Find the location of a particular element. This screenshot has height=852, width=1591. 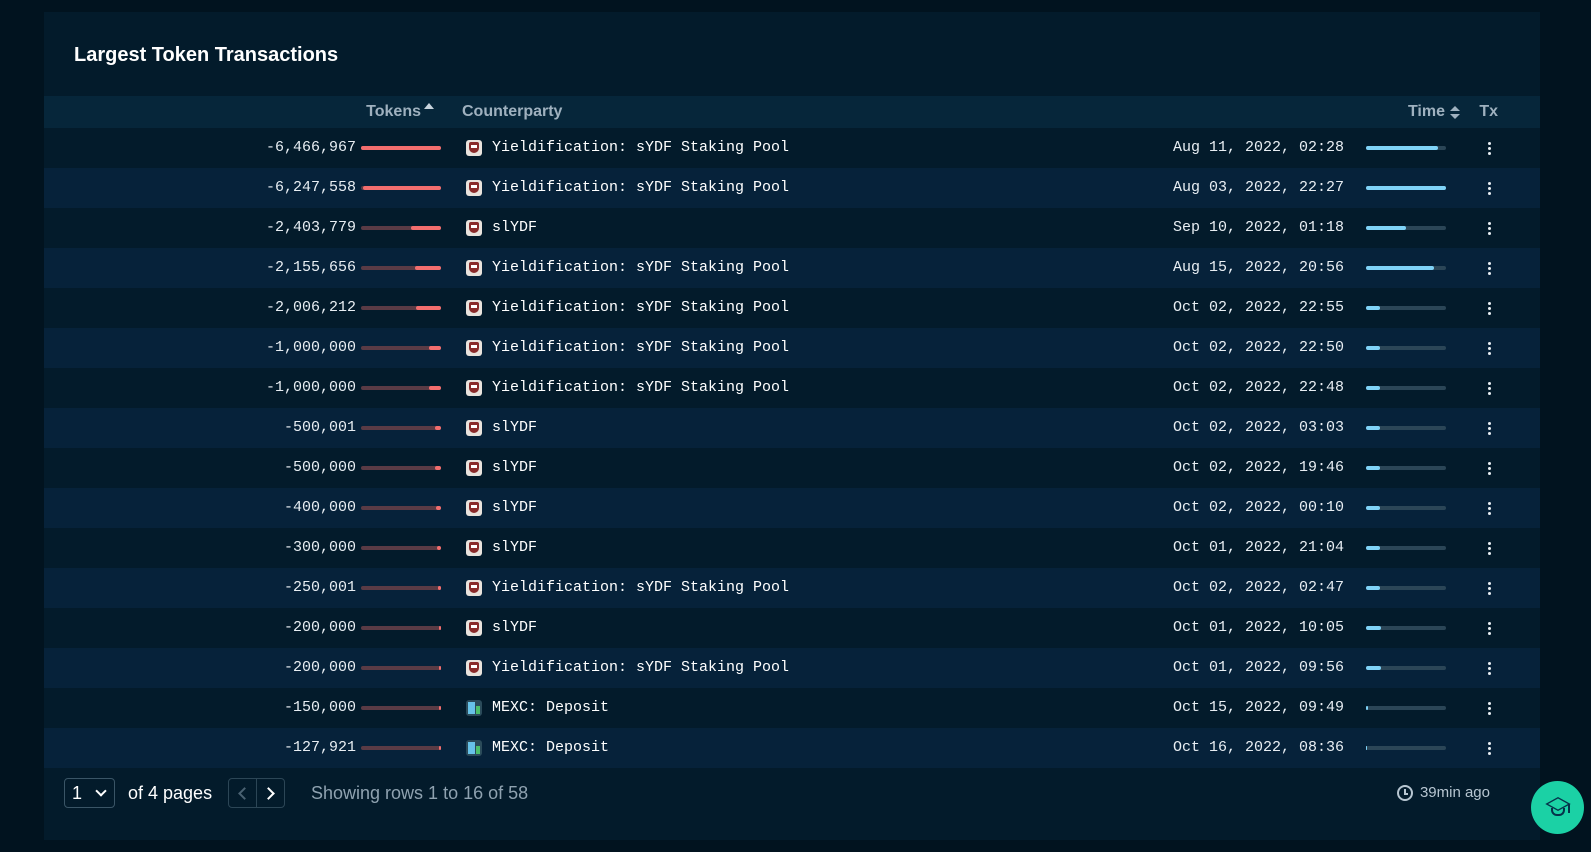

table-row: -500,000 slYDF Oct 02, 2022, 19:46 is located at coordinates (792, 468).